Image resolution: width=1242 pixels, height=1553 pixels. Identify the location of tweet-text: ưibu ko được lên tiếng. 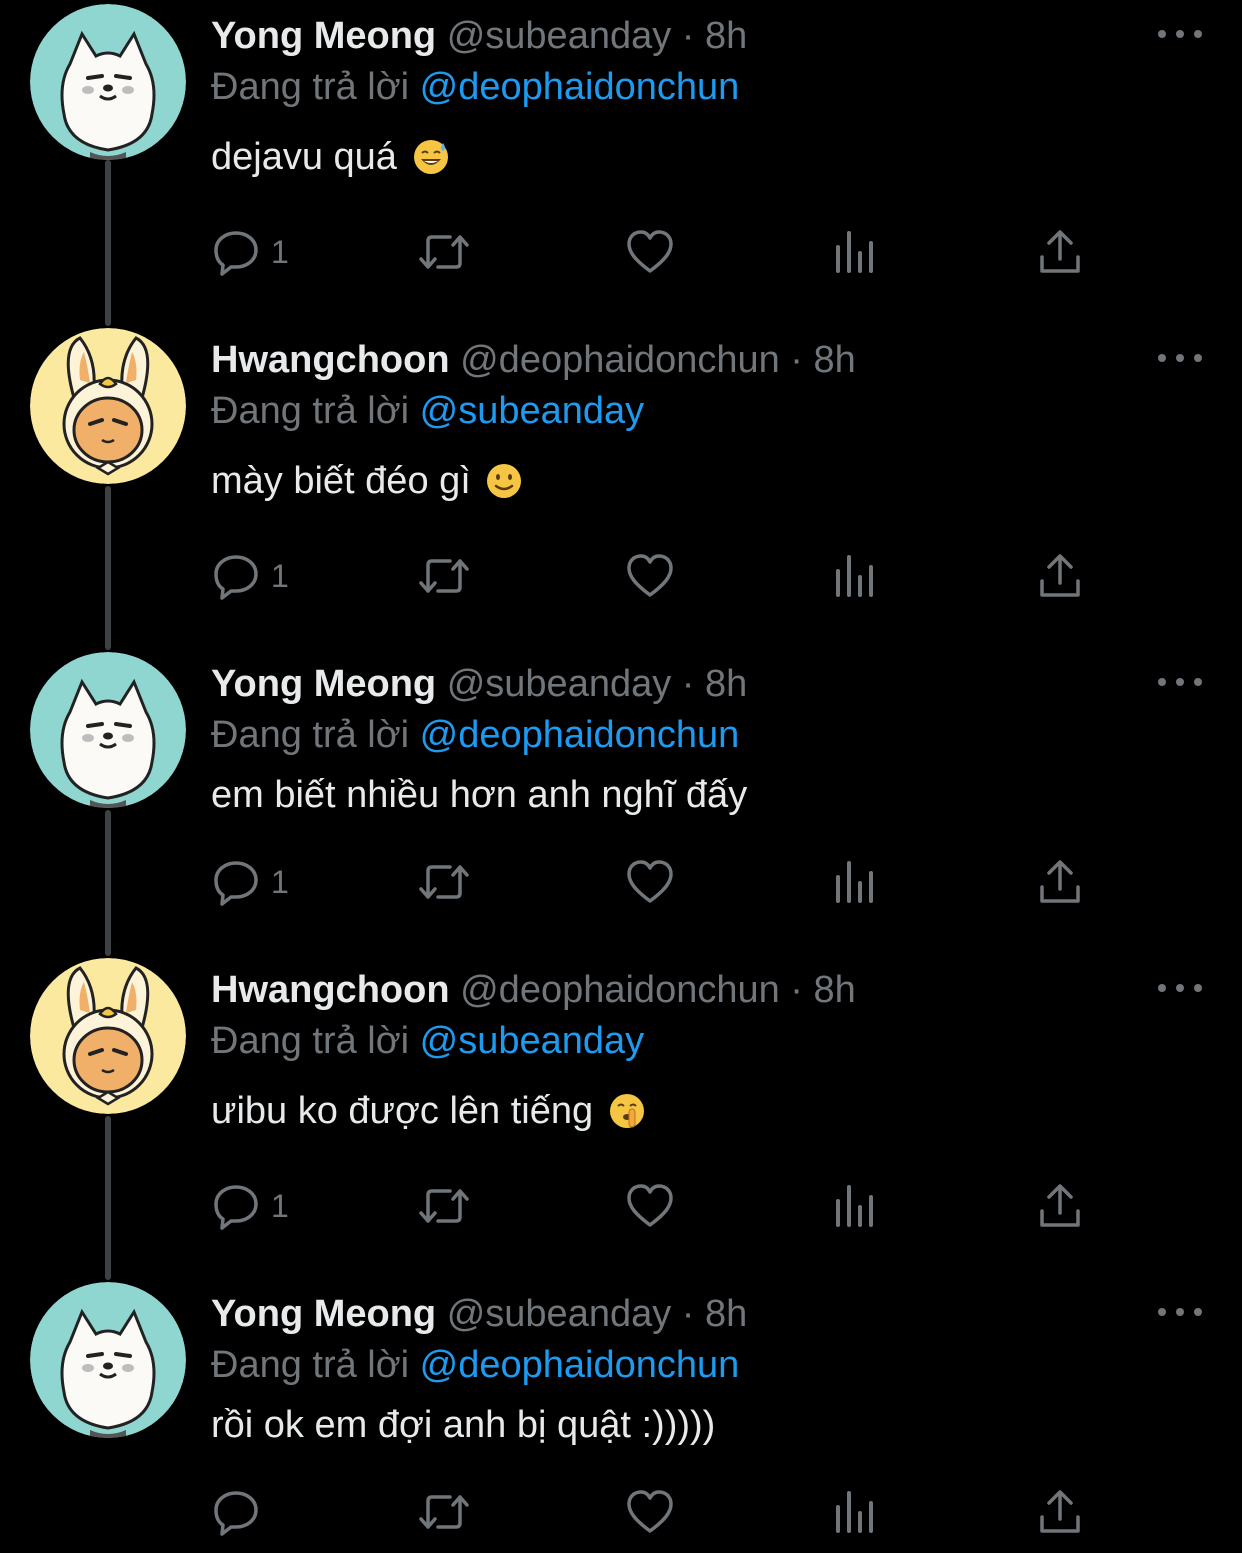
(428, 1111).